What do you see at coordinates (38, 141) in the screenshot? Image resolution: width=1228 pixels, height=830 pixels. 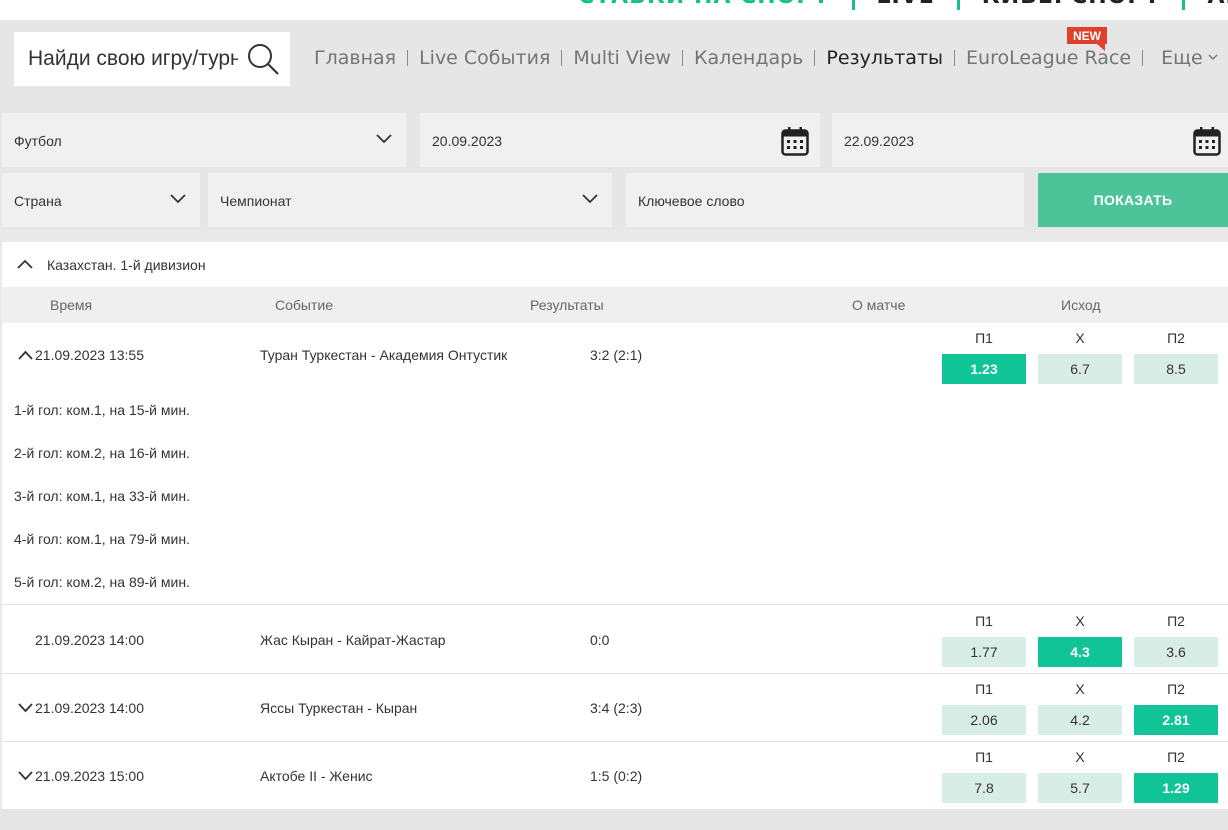 I see `sport-select-value: Футбол` at bounding box center [38, 141].